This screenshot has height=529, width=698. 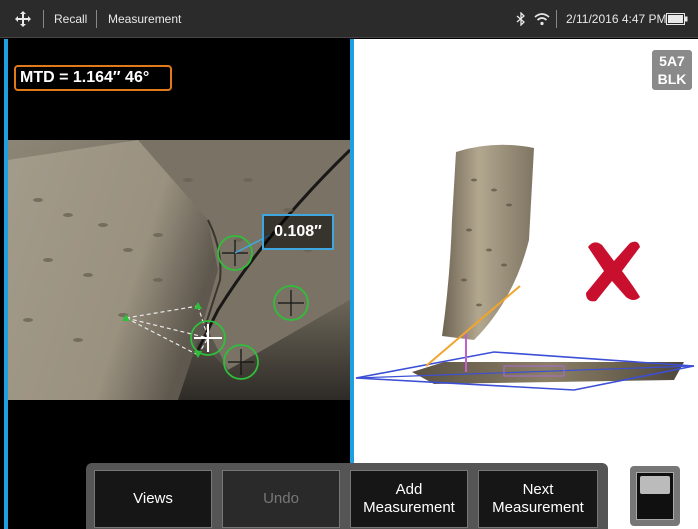 I want to click on mtd-readout: MTD = 1.164″ 46°, so click(x=93, y=78).